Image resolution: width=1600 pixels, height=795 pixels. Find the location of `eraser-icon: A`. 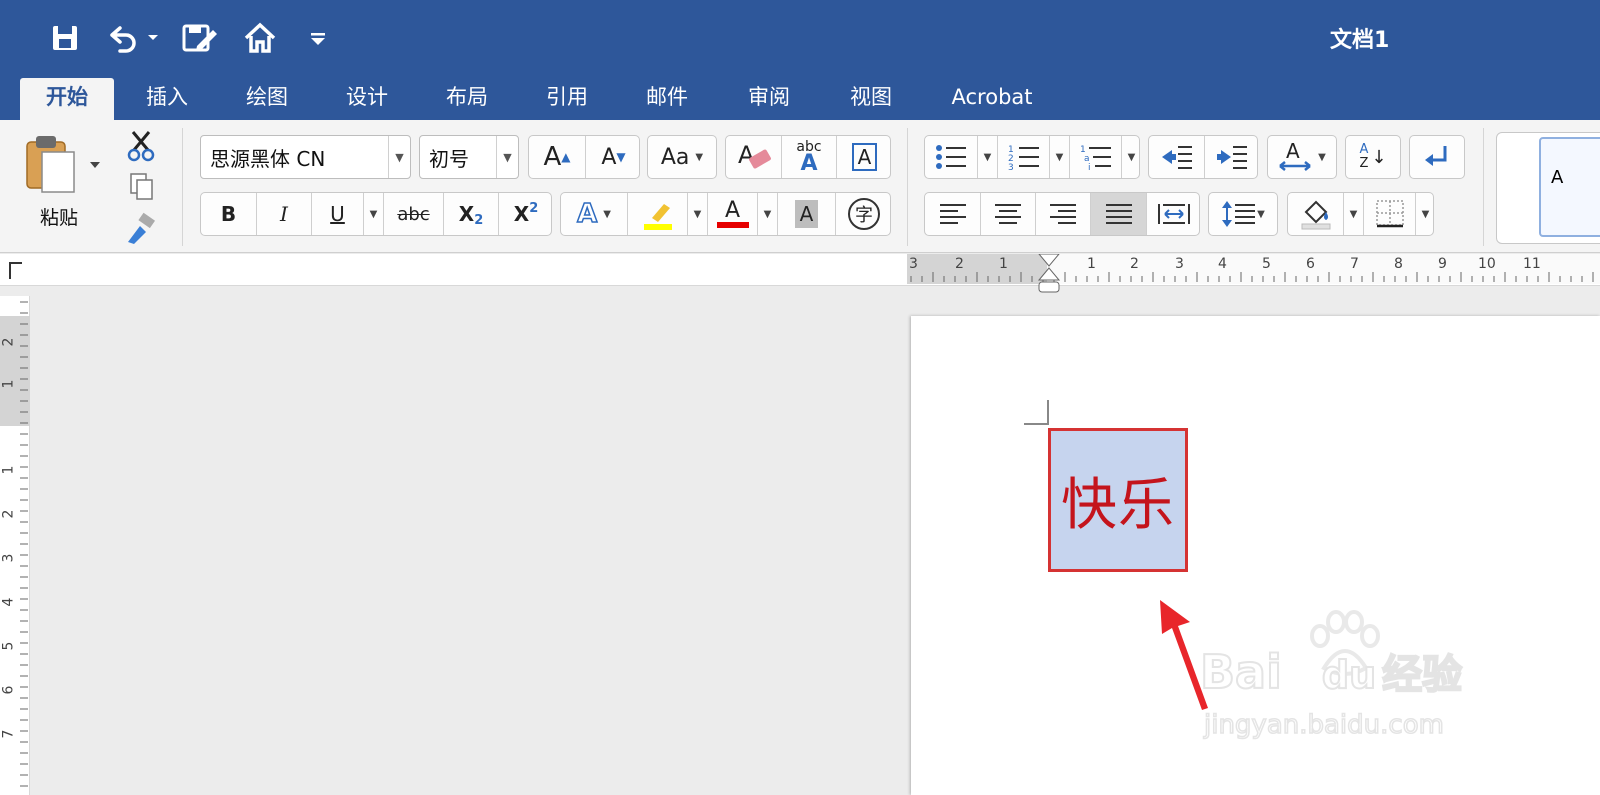

eraser-icon: A is located at coordinates (754, 155).